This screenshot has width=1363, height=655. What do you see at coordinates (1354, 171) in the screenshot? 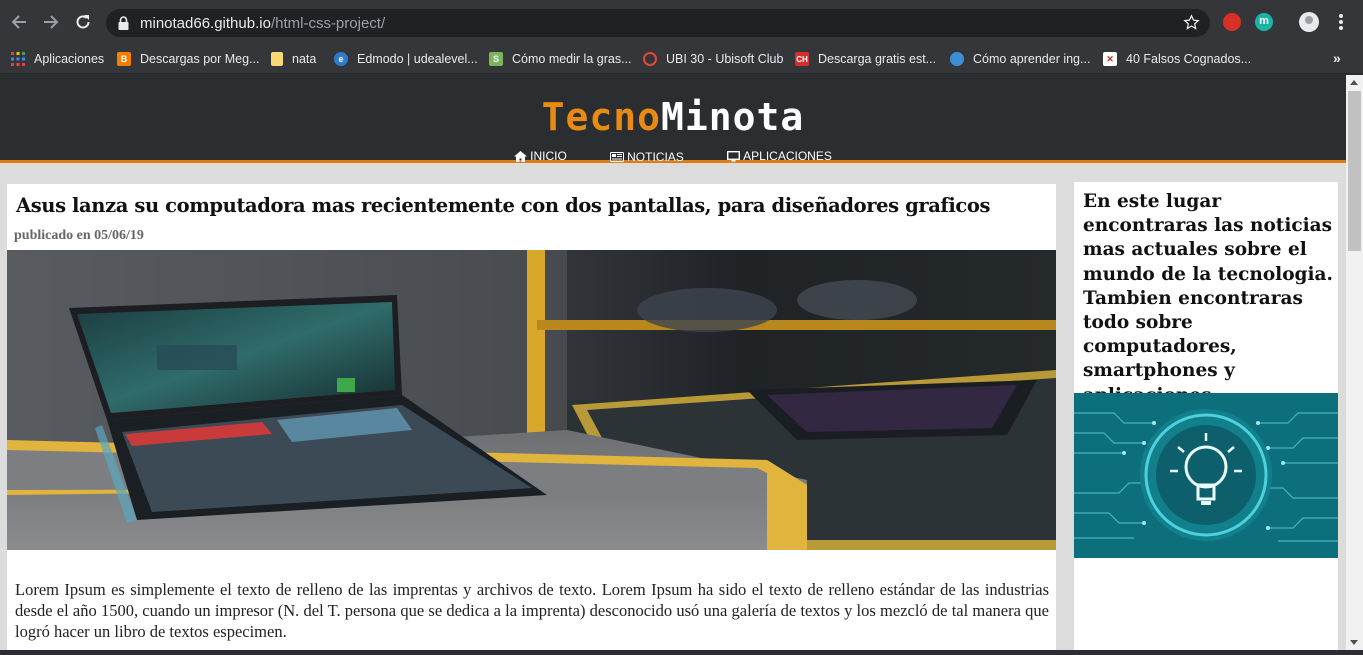
I see `scroll-thumb` at bounding box center [1354, 171].